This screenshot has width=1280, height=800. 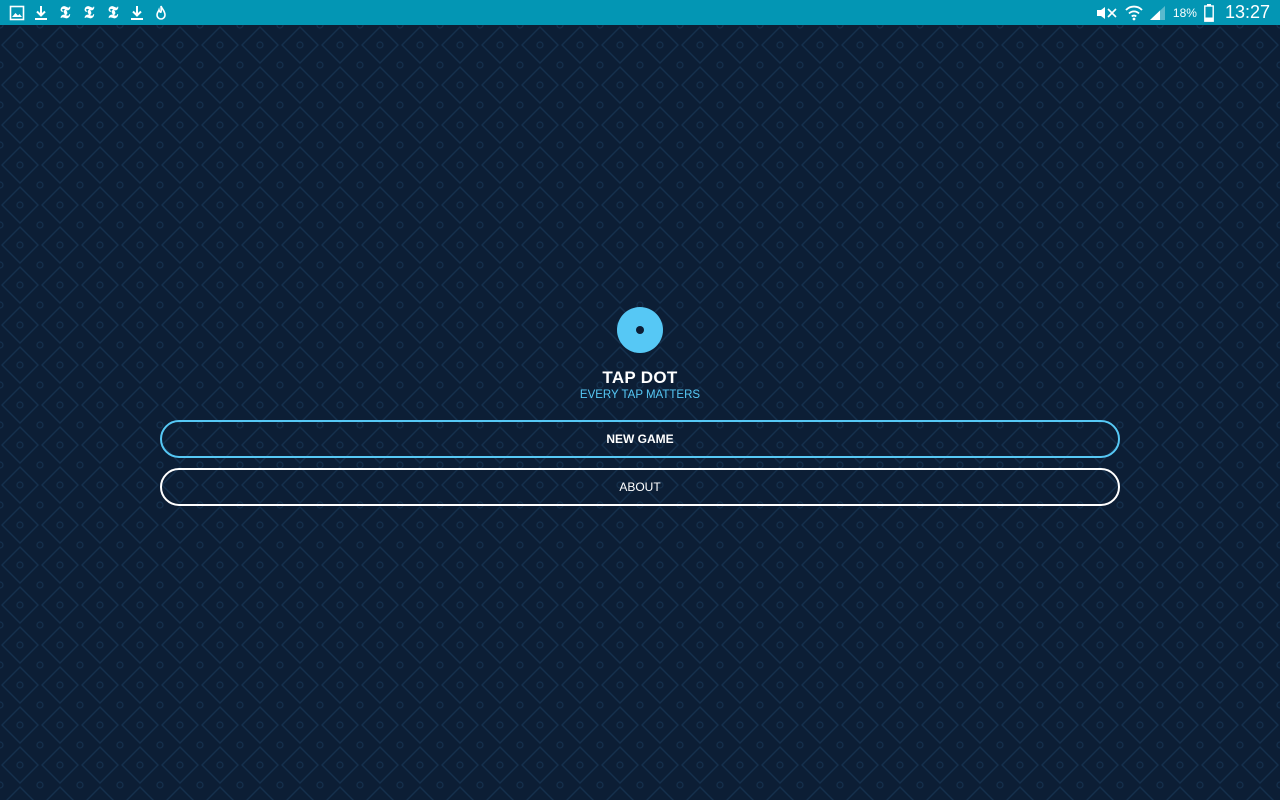 I want to click on app-logo-dot-icon, so click(x=640, y=330).